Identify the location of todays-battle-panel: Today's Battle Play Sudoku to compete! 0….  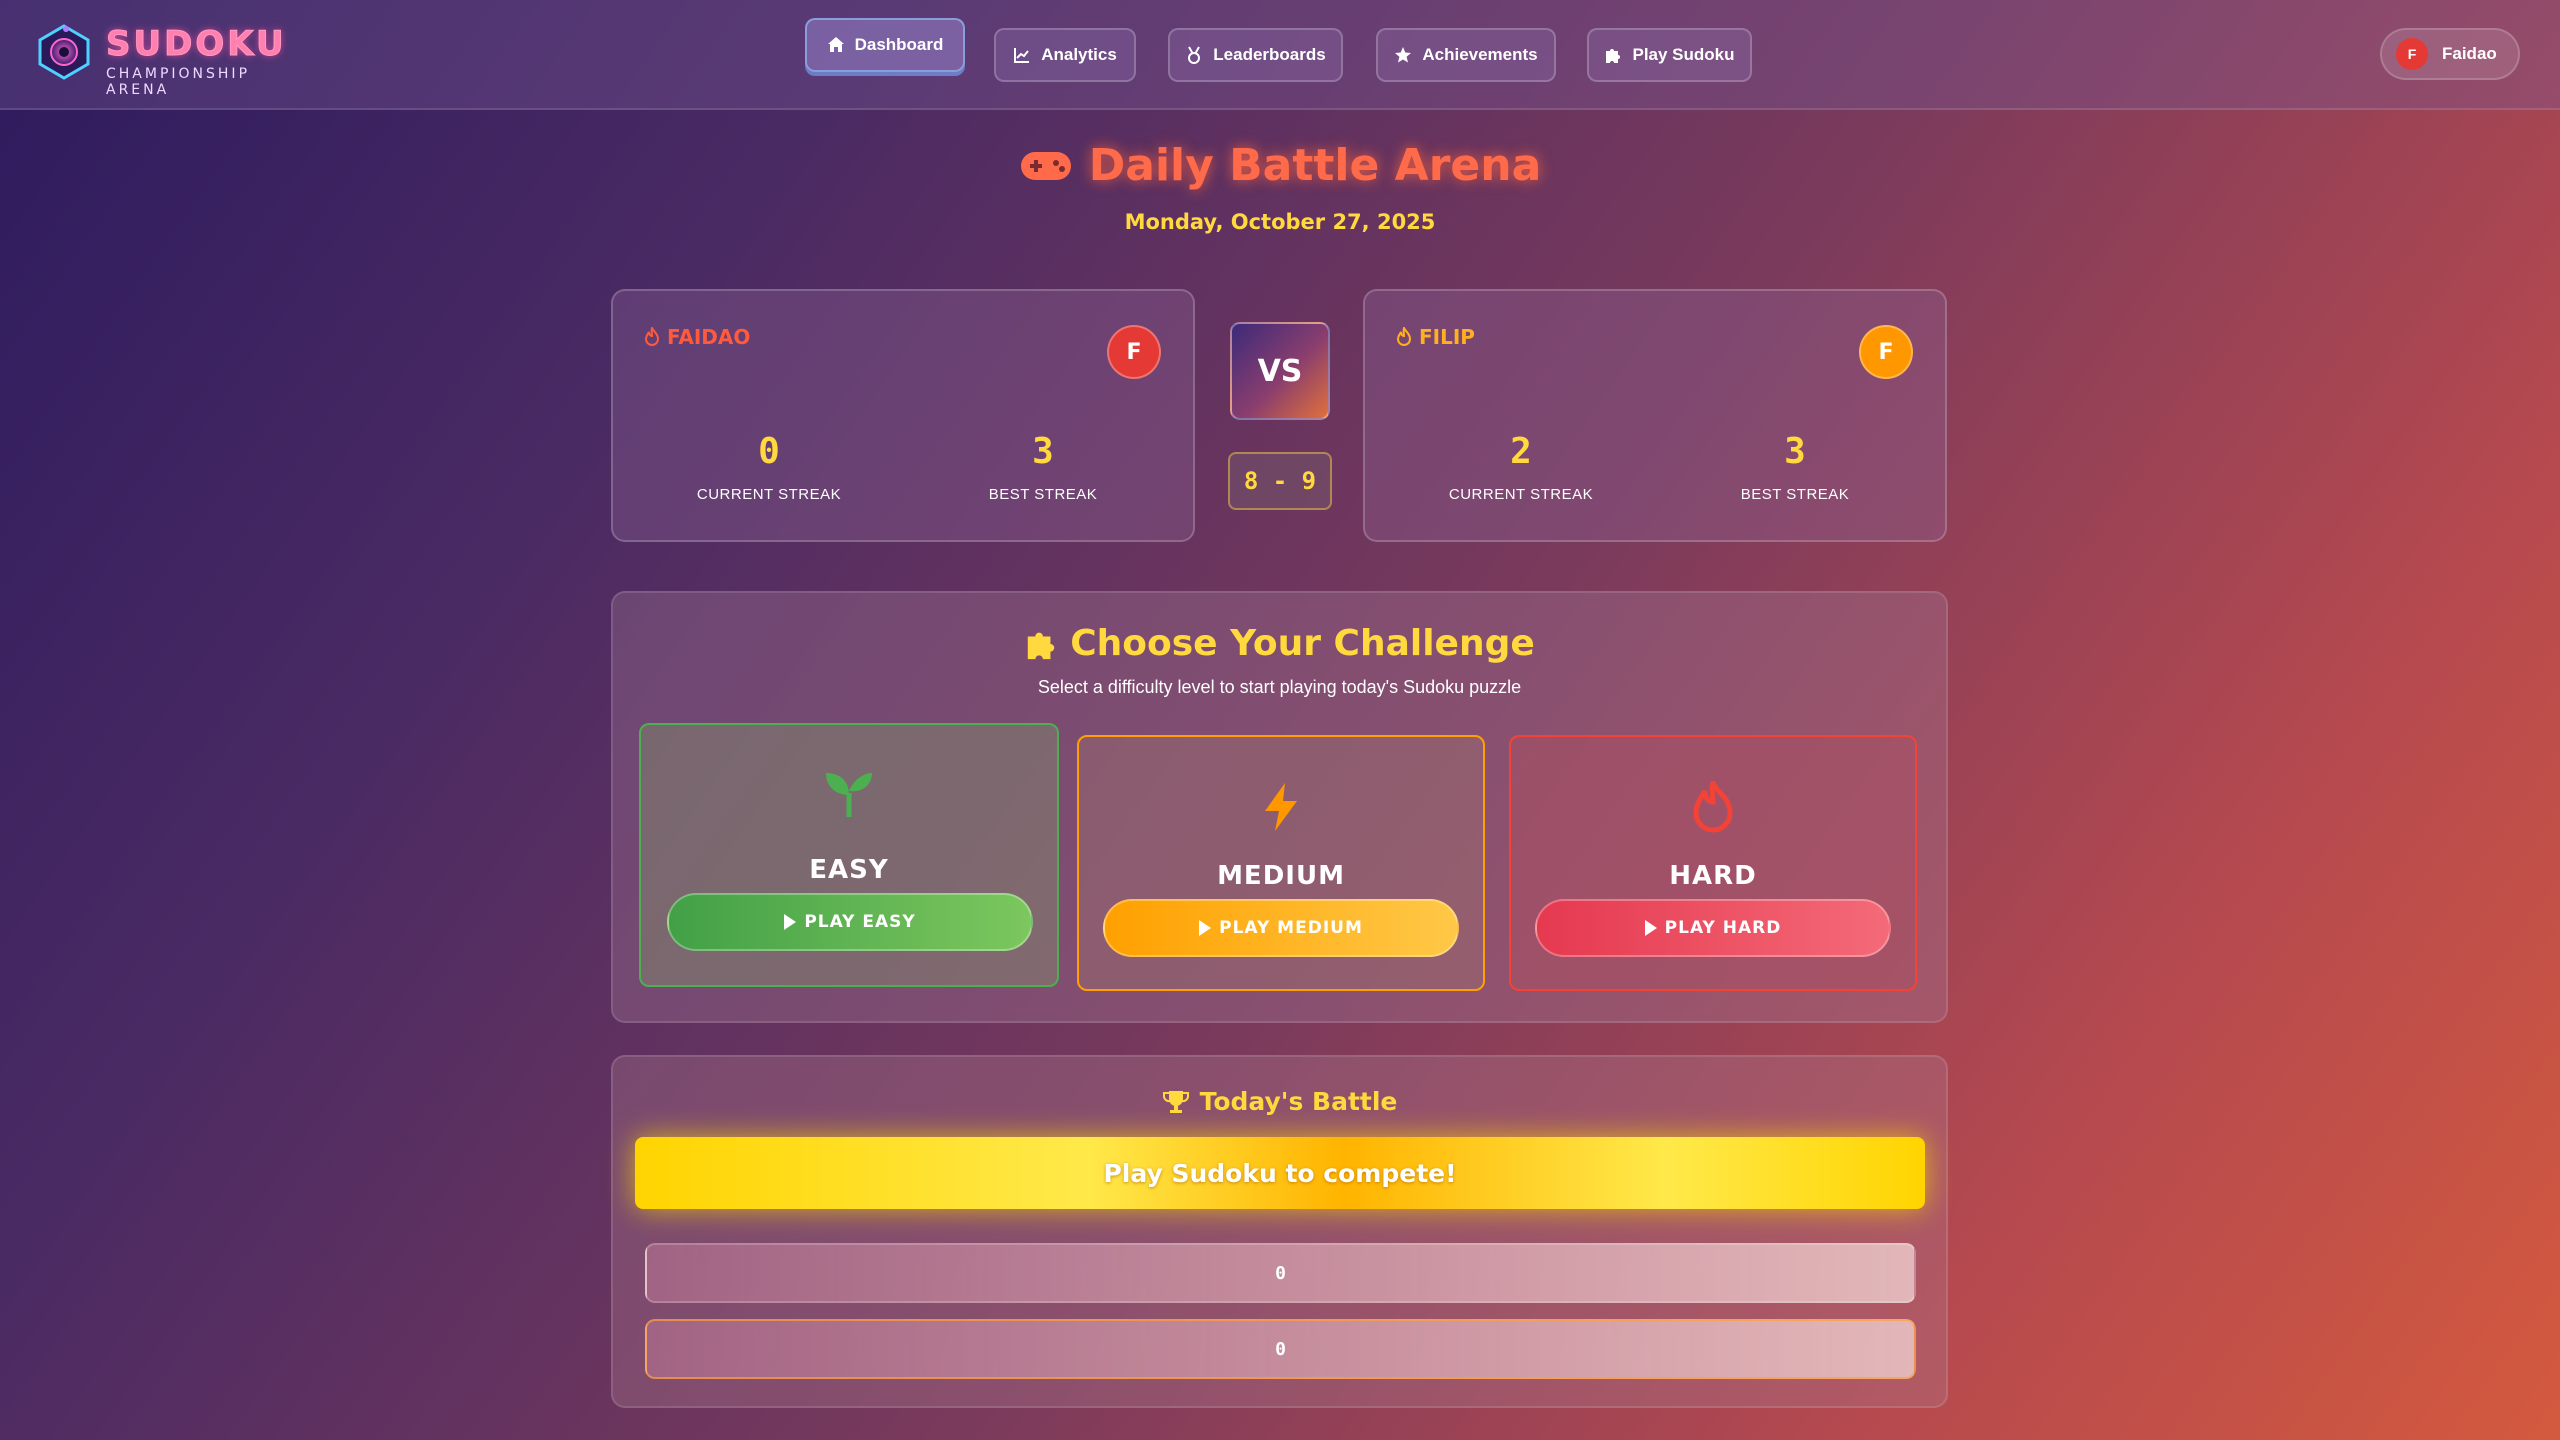
(1279, 1231).